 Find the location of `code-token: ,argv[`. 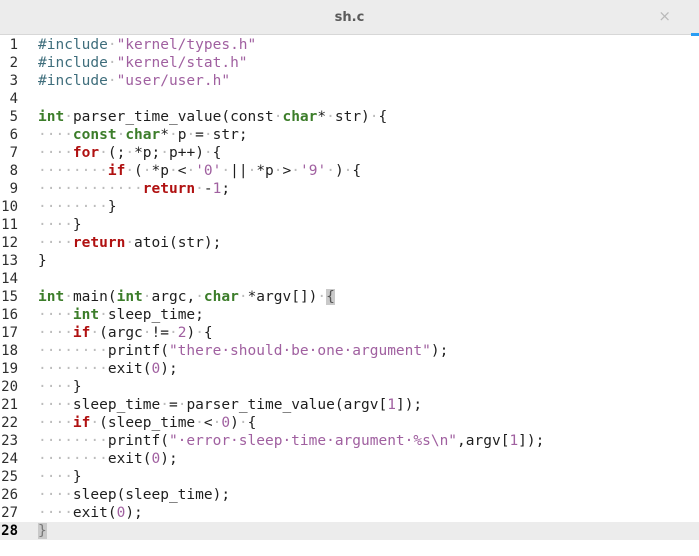

code-token: ,argv[ is located at coordinates (483, 441).